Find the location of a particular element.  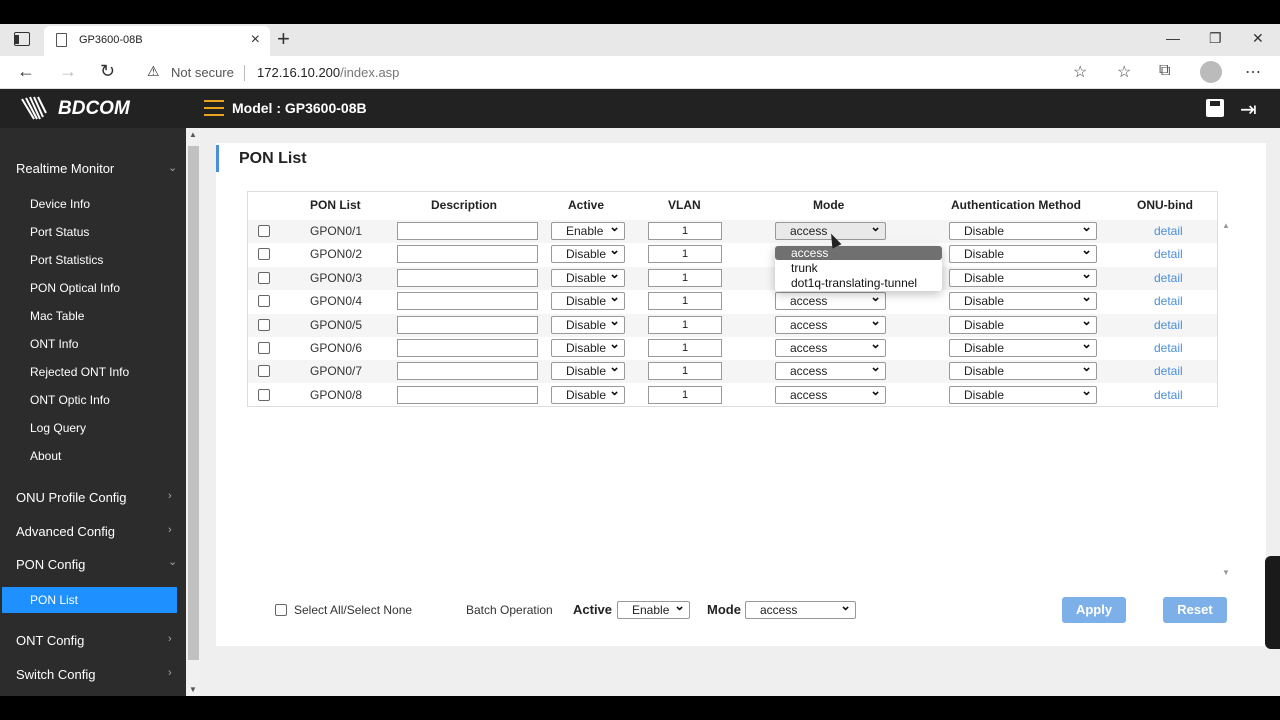

scroll-down-icon: ▼ is located at coordinates (193, 689).